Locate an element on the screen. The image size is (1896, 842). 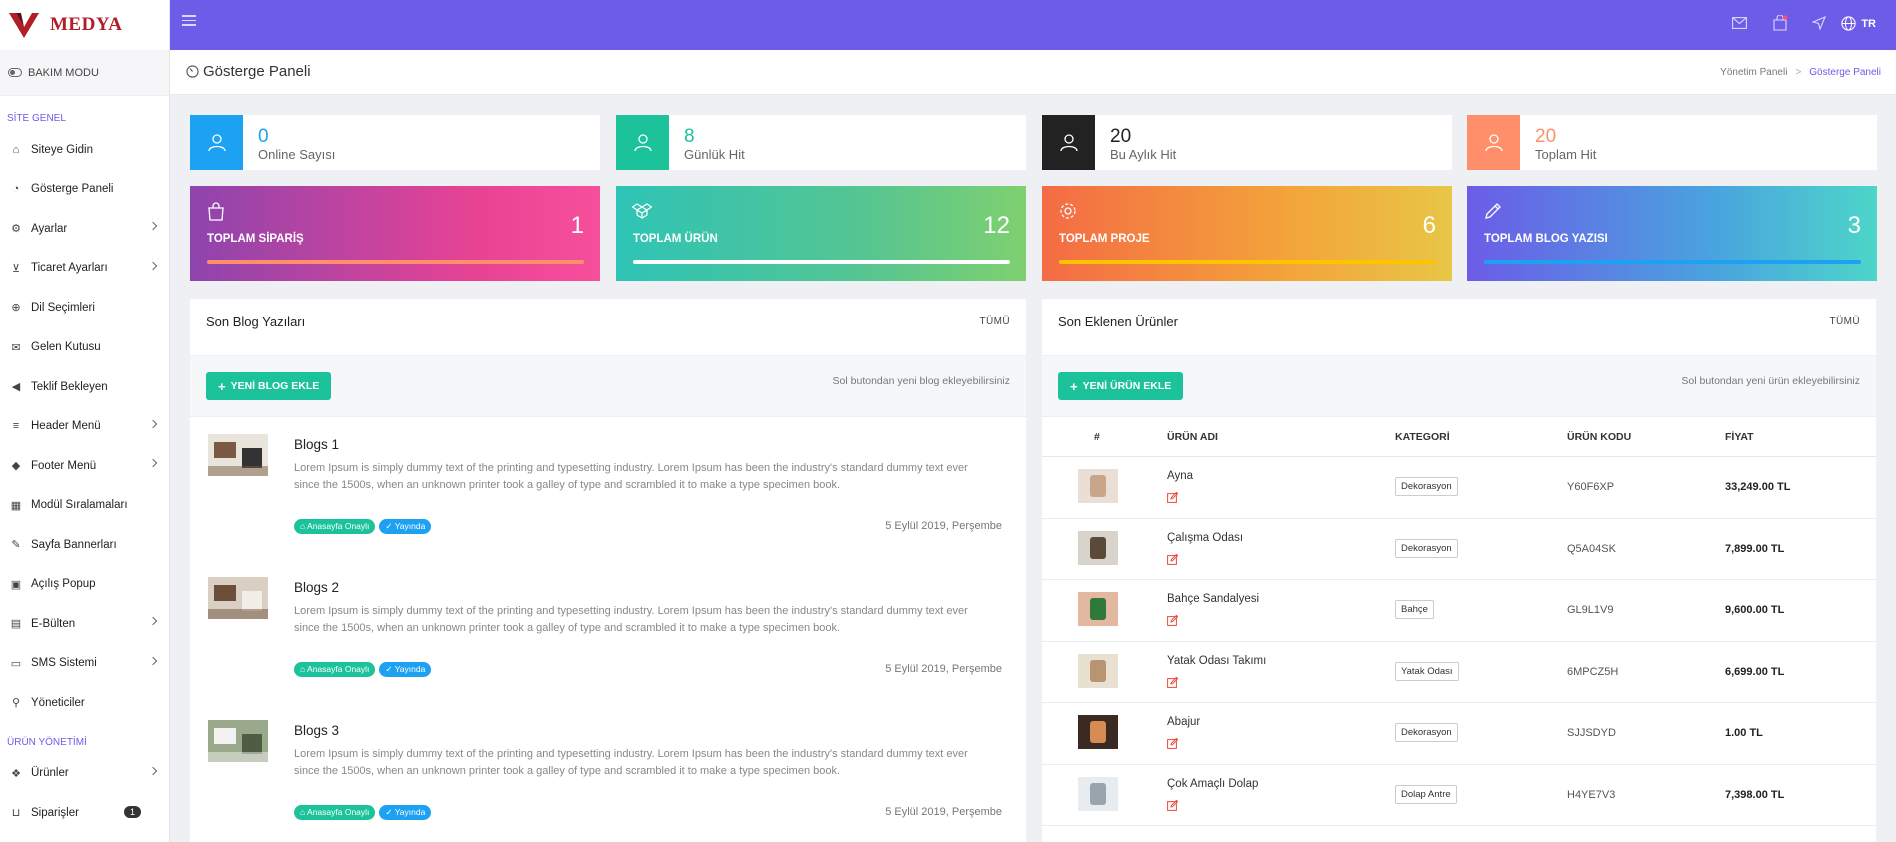
total-products-card: 12 TOPLAM ÜRÜN is located at coordinates (821, 233).